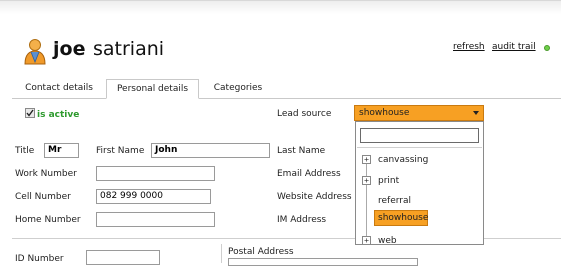 This screenshot has height=266, width=561. I want to click on tab-categories: Categories, so click(238, 88).